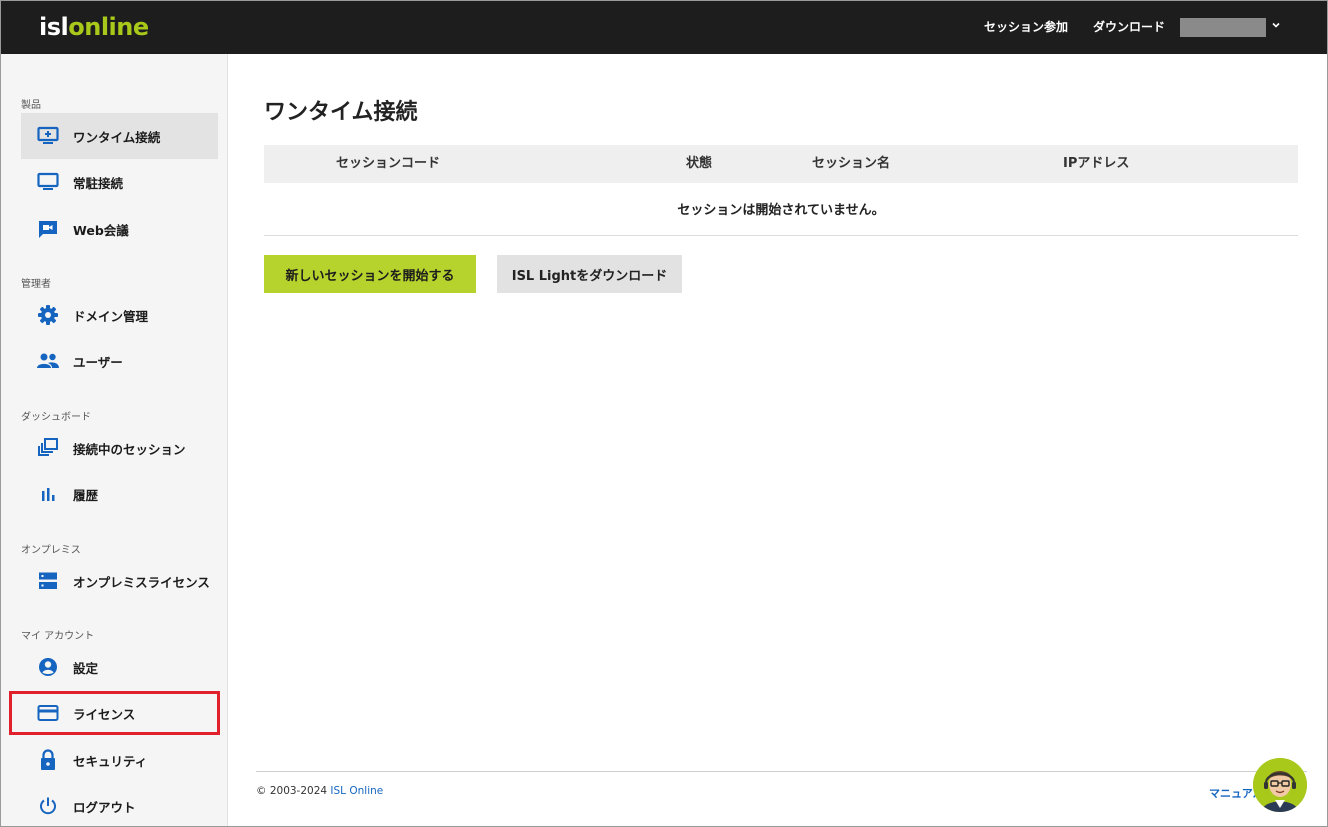  What do you see at coordinates (31, 105) in the screenshot?
I see `section-title-products: 製品` at bounding box center [31, 105].